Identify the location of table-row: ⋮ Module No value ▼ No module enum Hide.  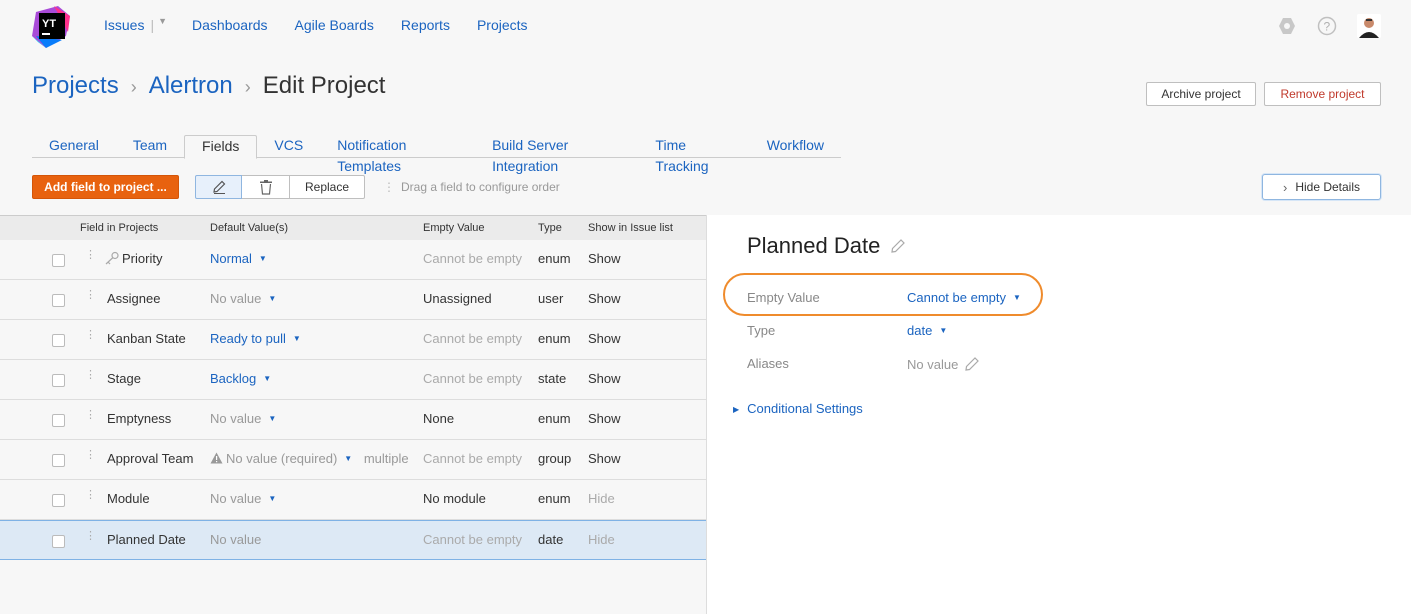
(353, 500).